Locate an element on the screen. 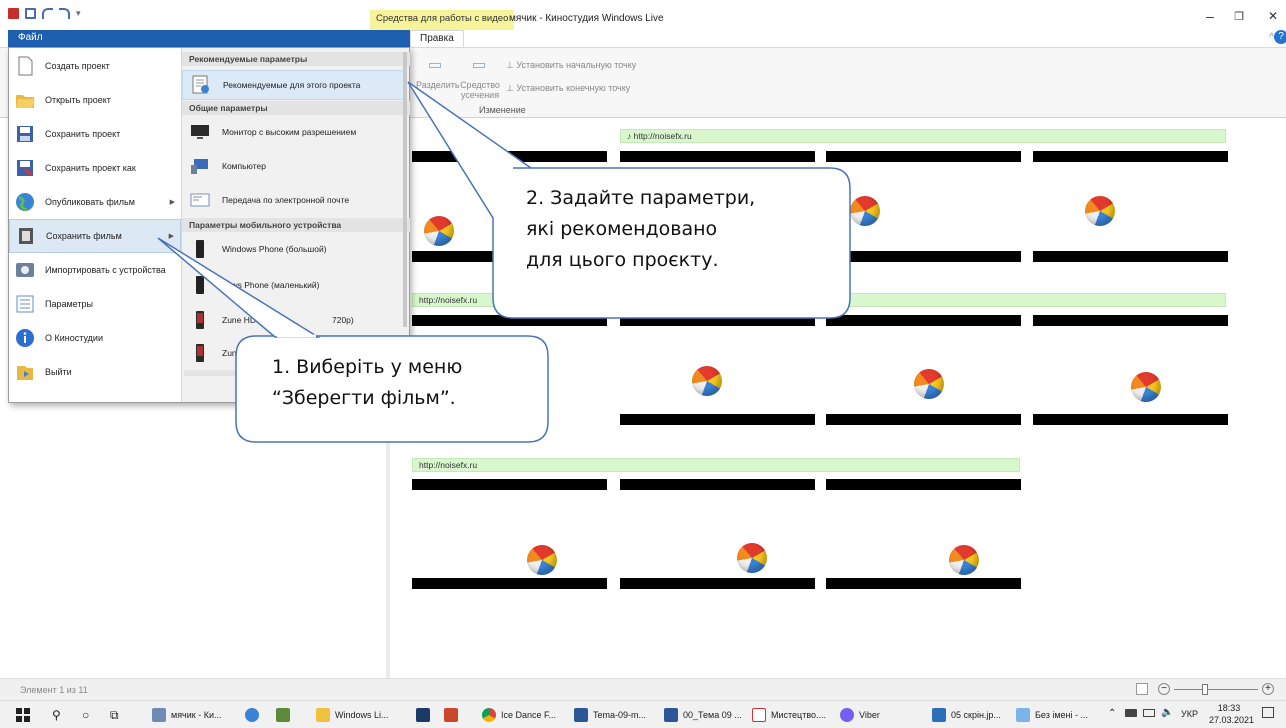 The width and height of the screenshot is (1286, 728). zoom-slider-thumb is located at coordinates (1205, 689).